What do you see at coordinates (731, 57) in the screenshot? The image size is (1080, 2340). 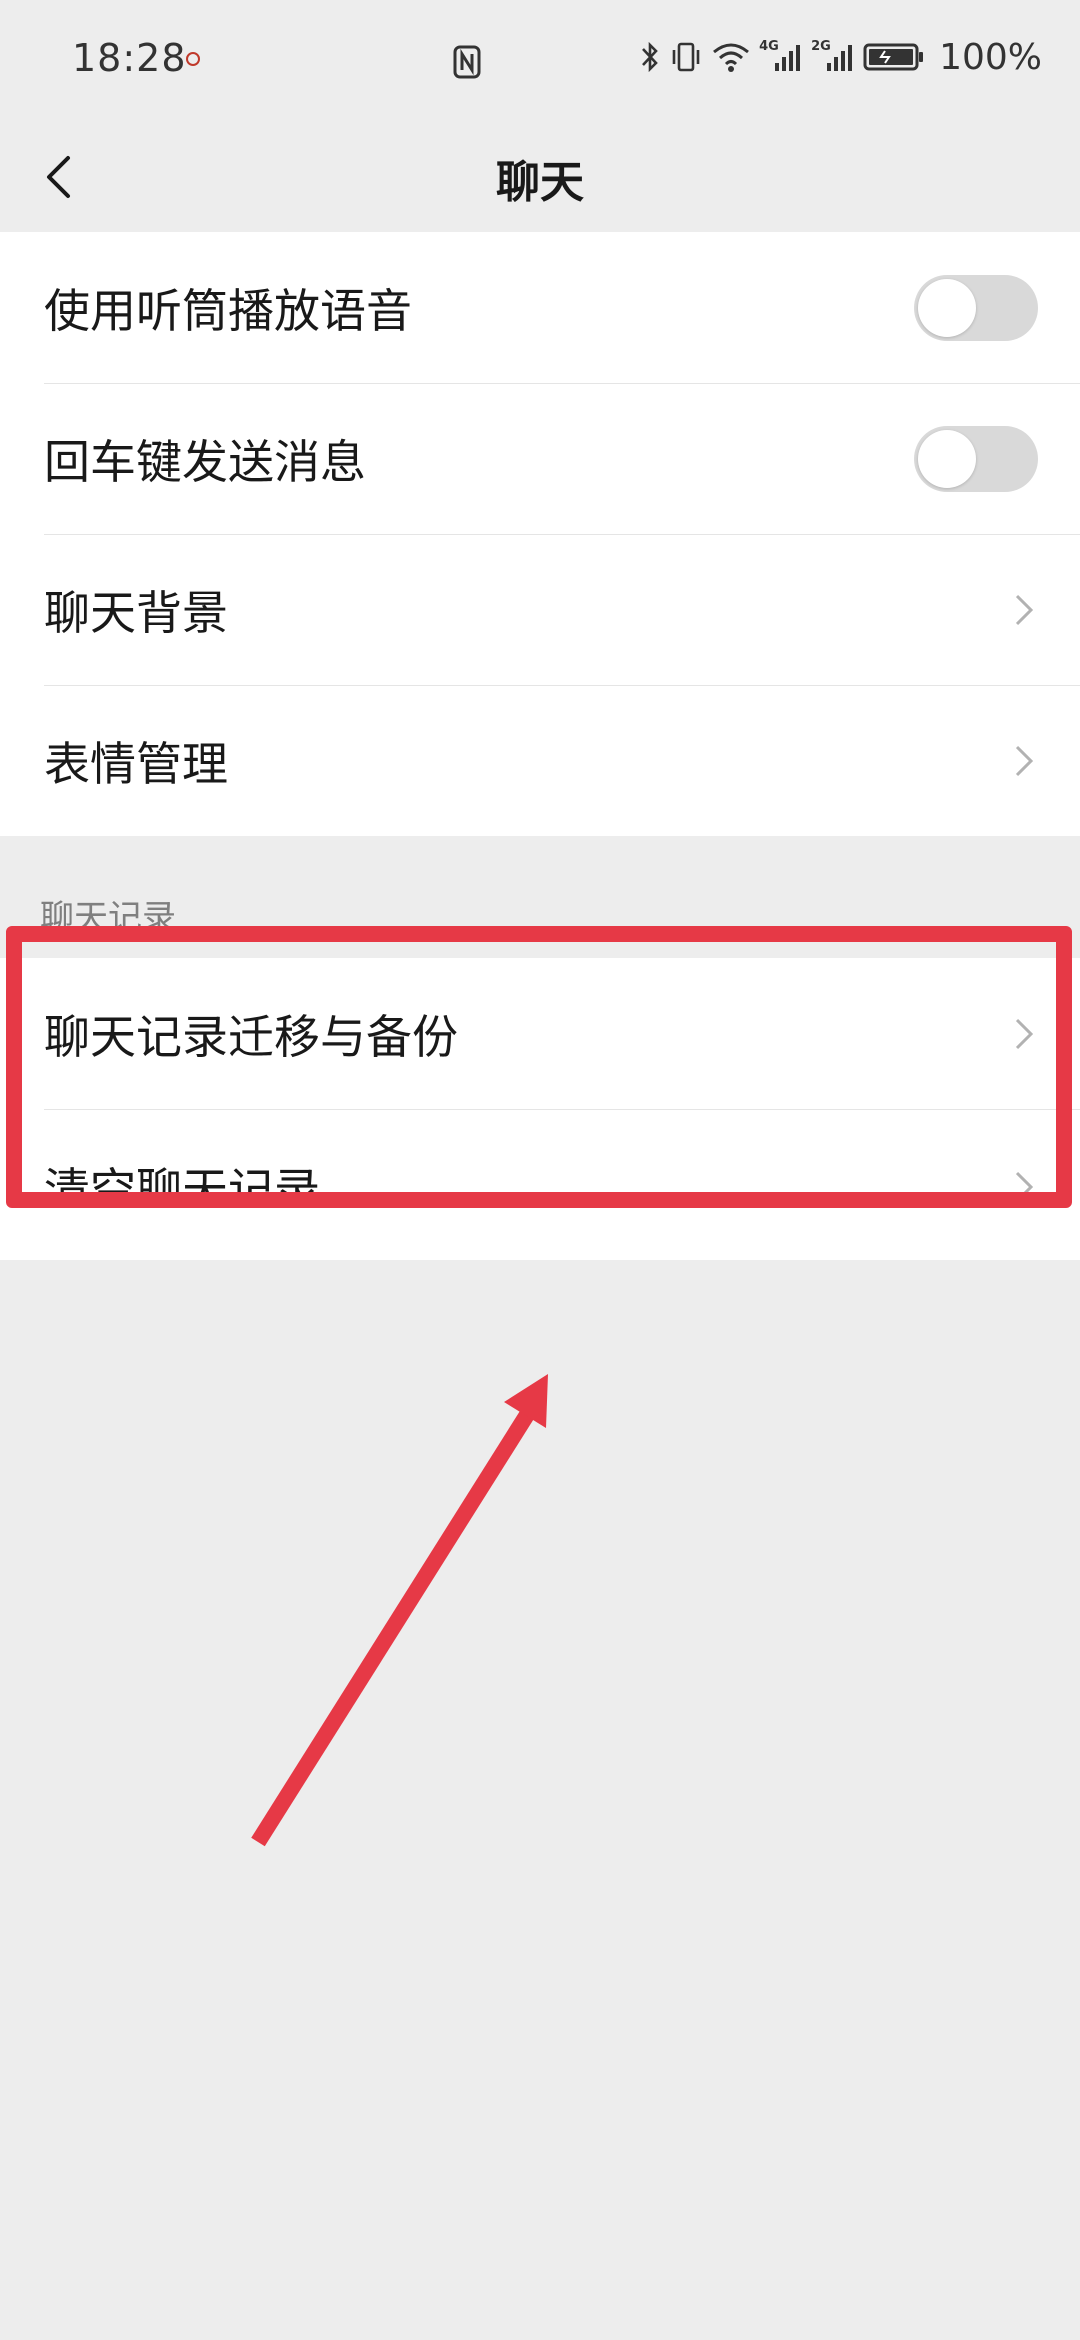 I see `wifi-icon` at bounding box center [731, 57].